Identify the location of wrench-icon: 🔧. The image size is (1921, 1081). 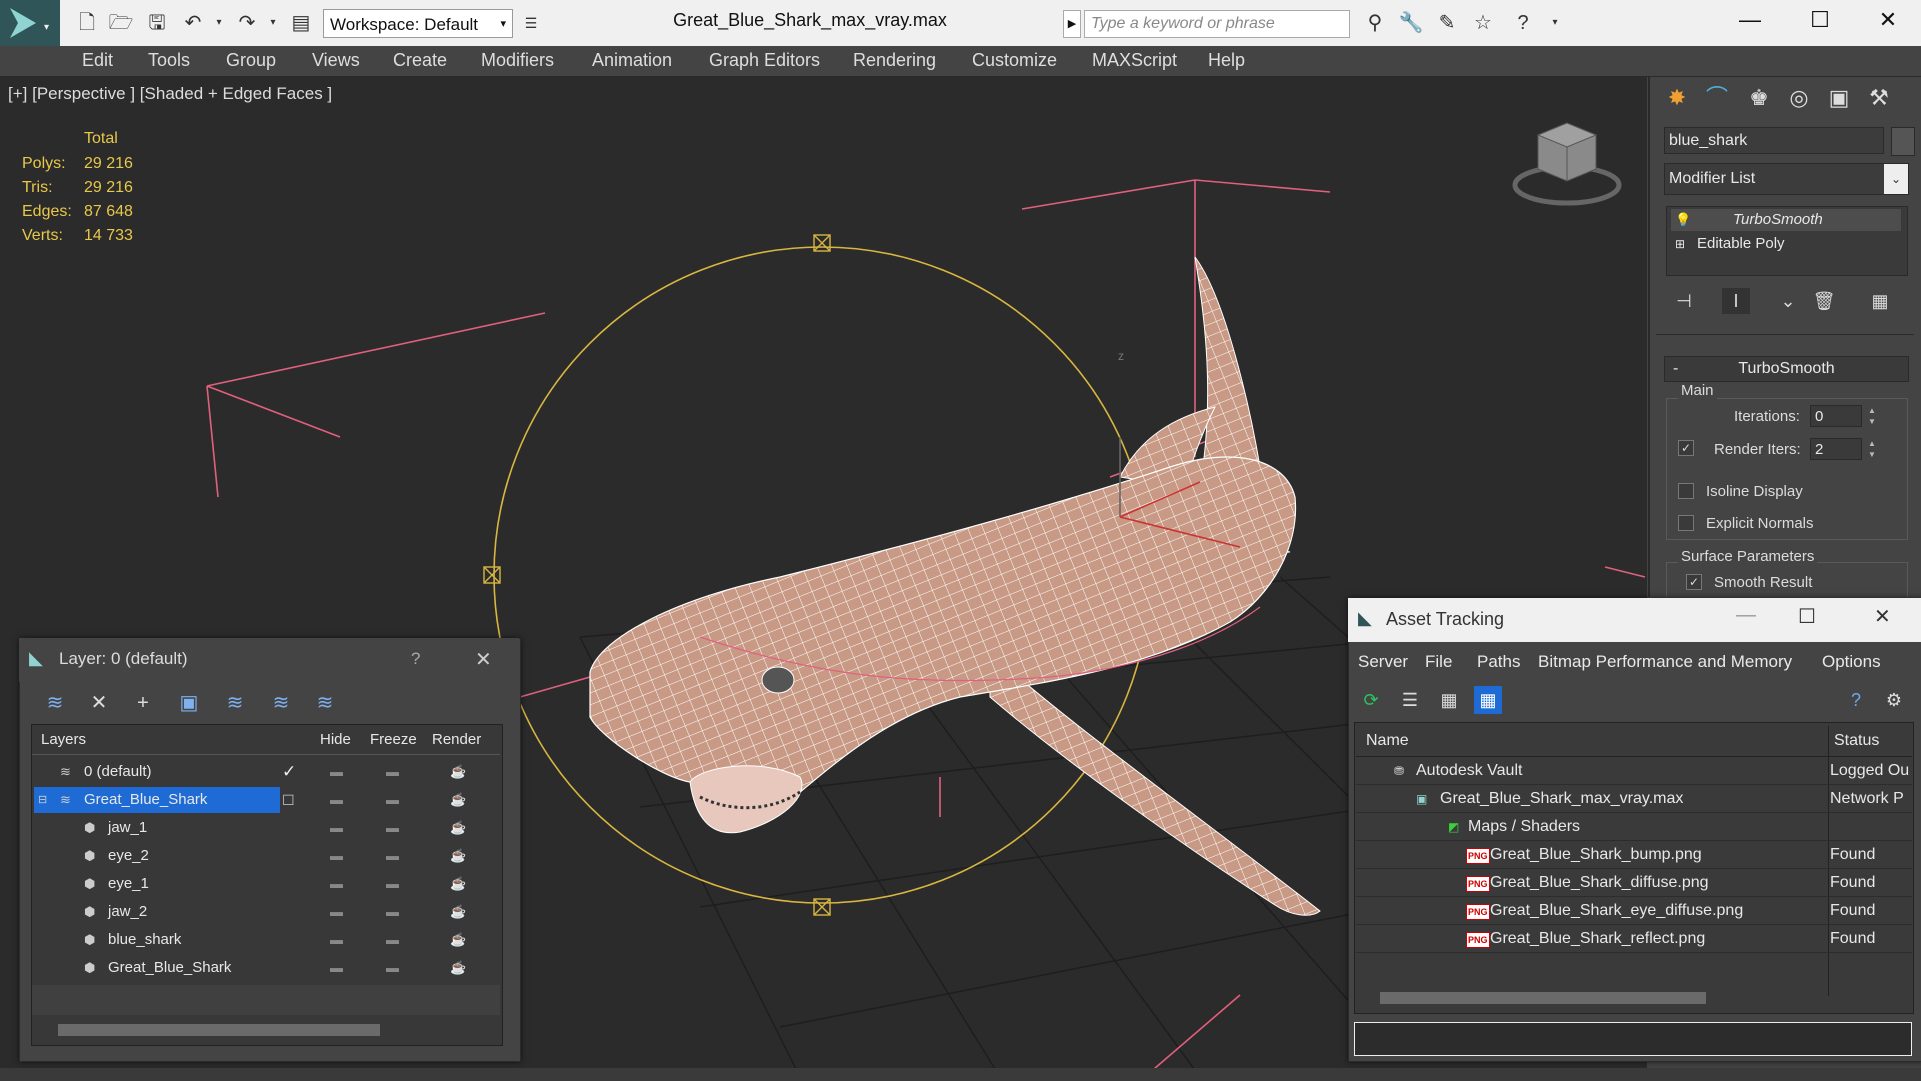
(1411, 23).